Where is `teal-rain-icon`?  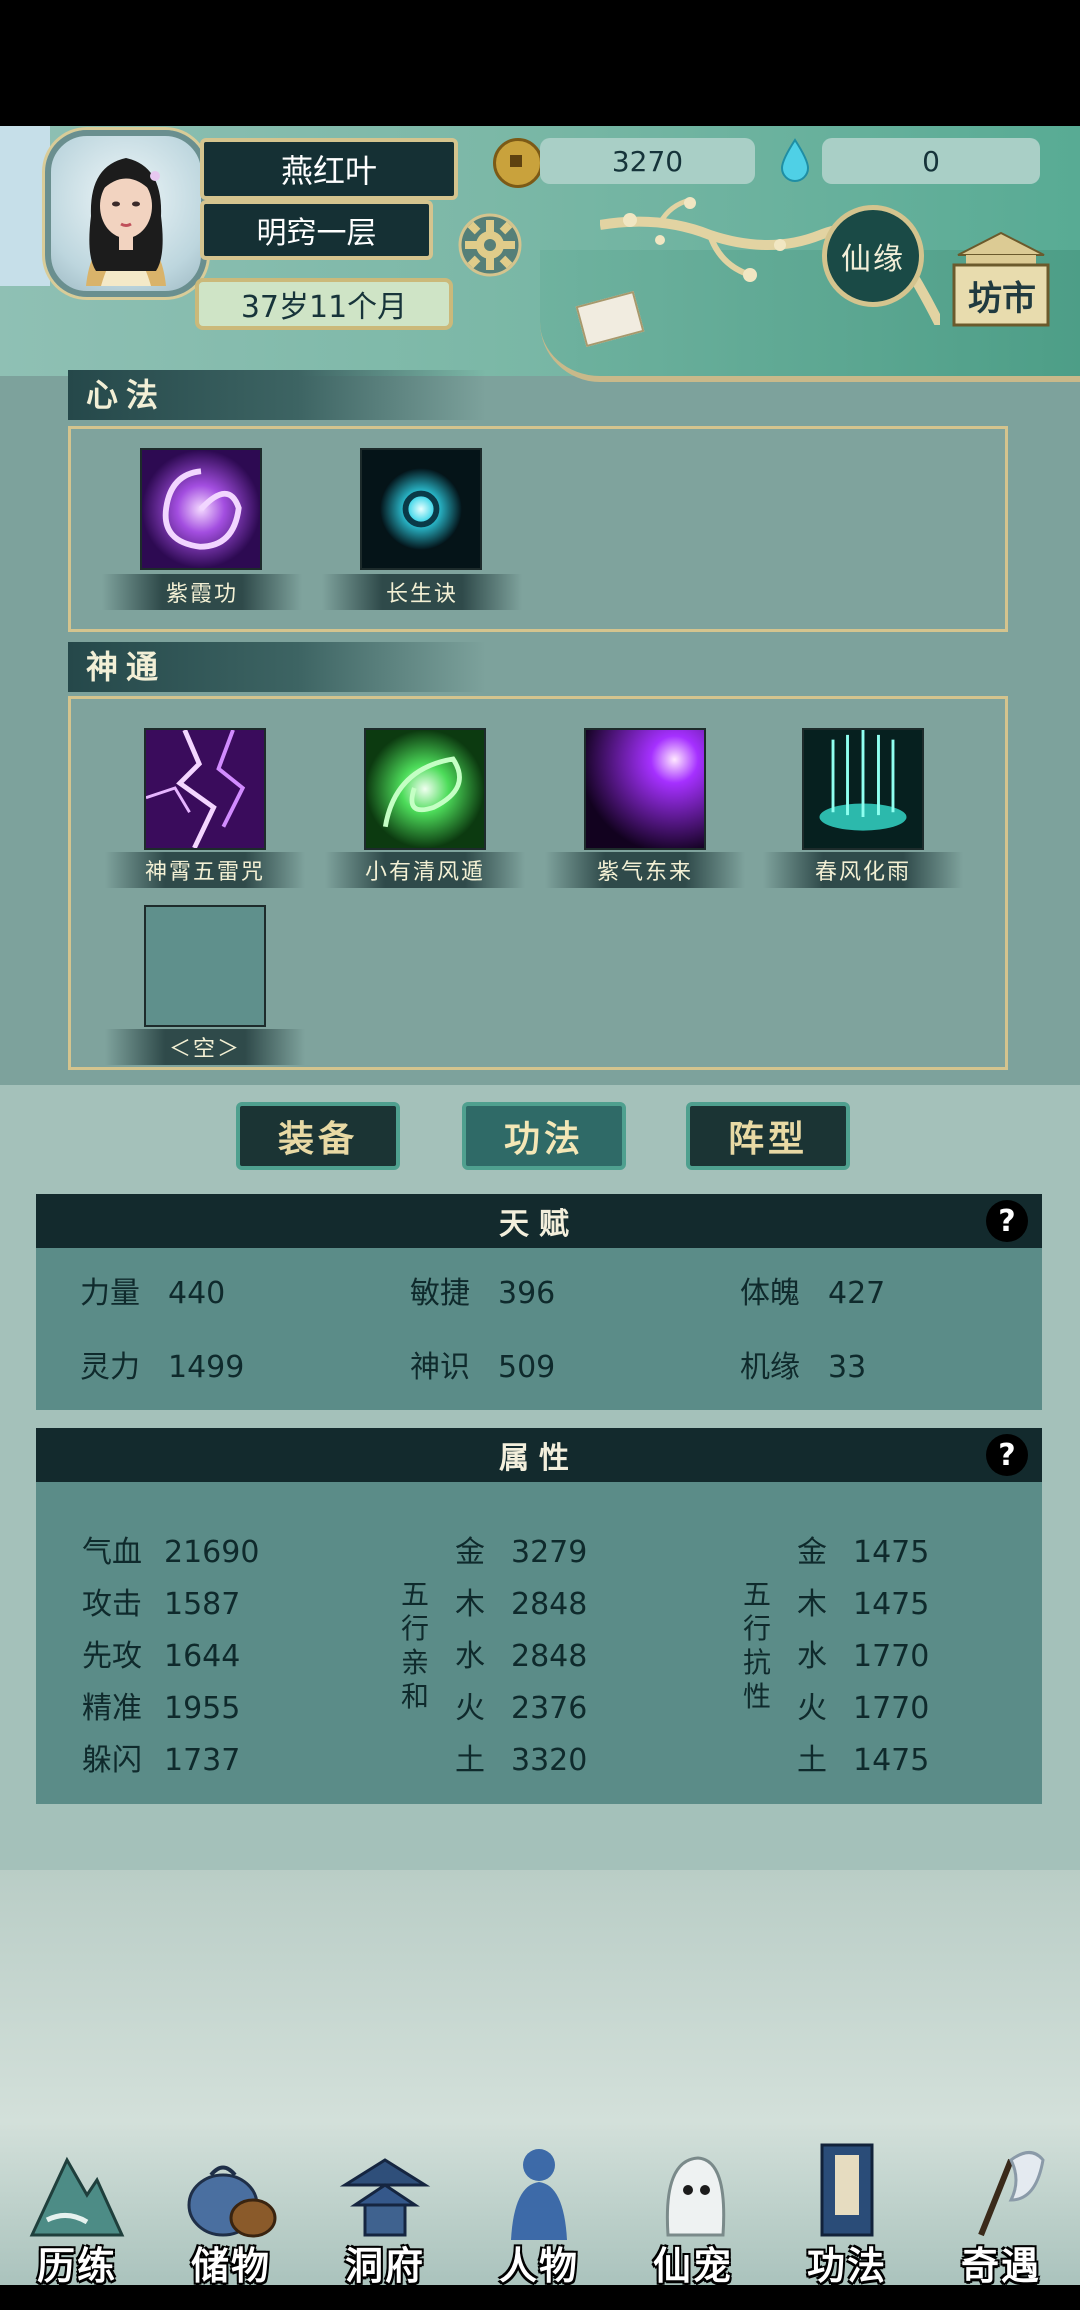 teal-rain-icon is located at coordinates (863, 789).